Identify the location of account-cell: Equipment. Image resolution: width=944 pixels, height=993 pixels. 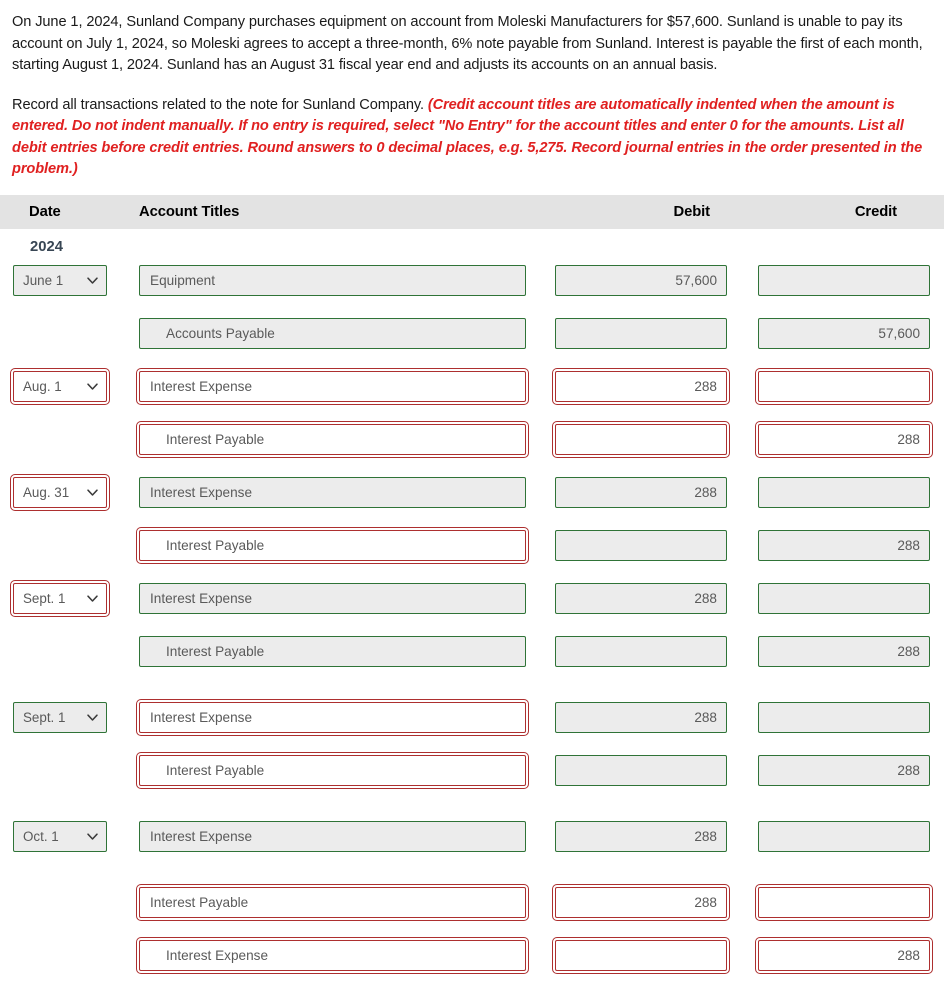
(347, 280).